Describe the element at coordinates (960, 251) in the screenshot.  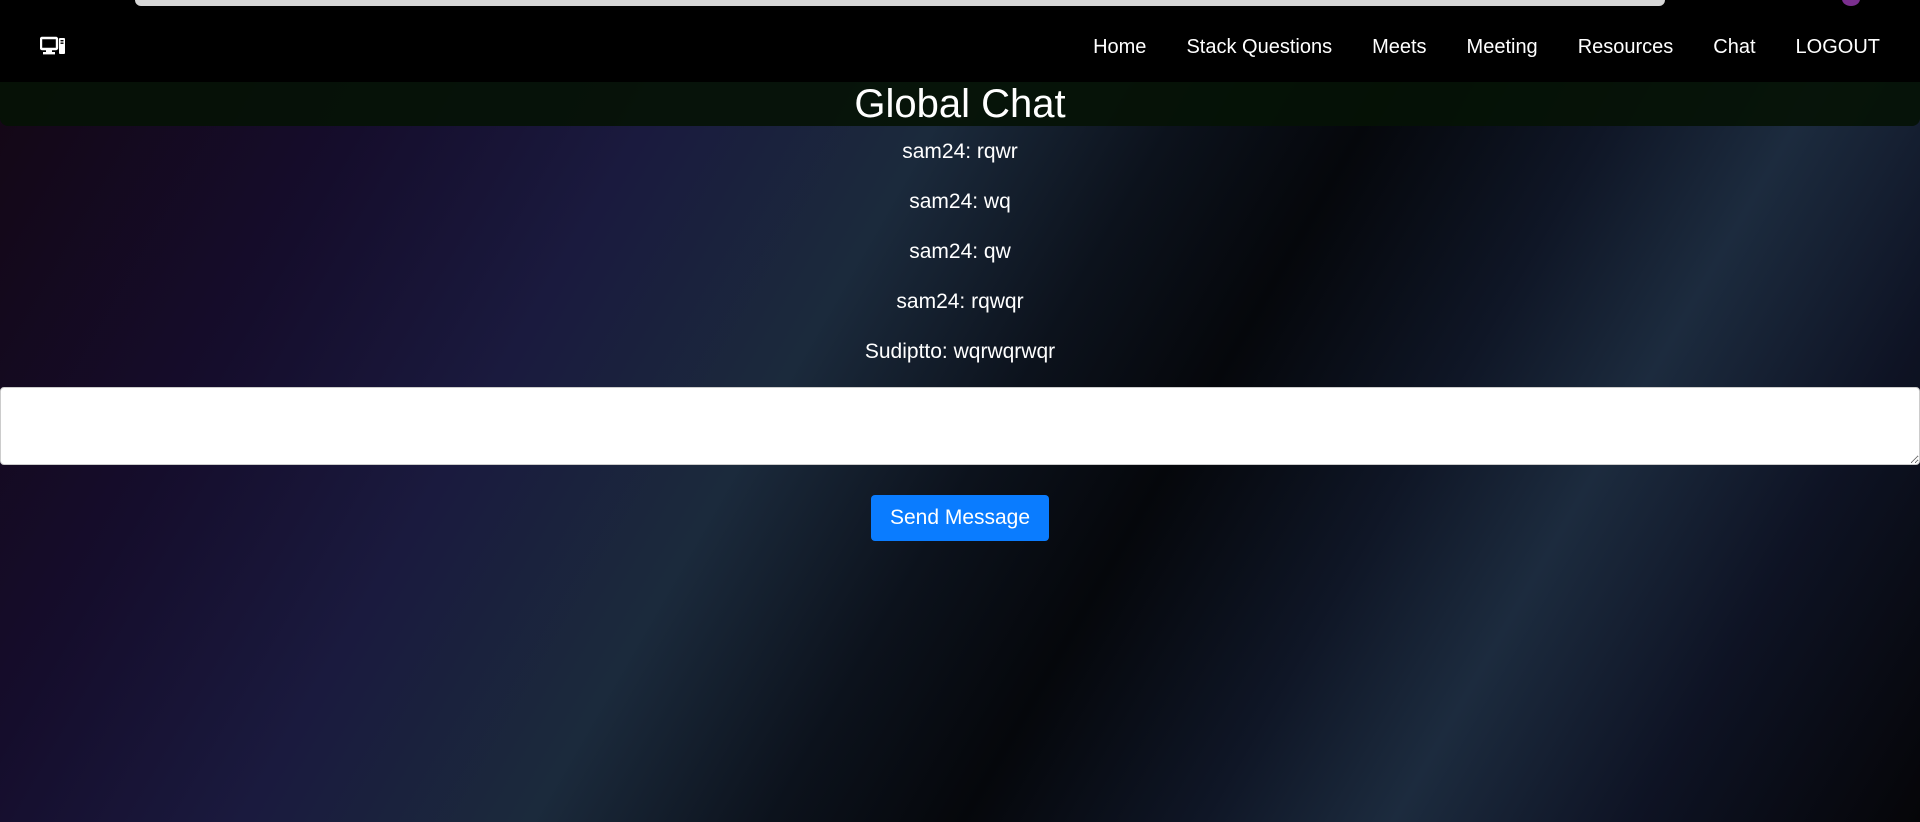
I see `chat-message: sam24: qw` at that location.